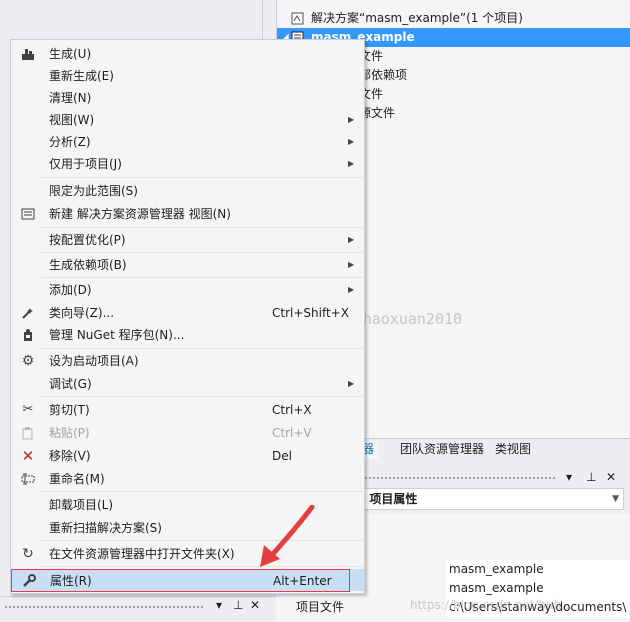  Describe the element at coordinates (188, 479) in the screenshot. I see `menu-item-rename: 重命名(M)` at that location.